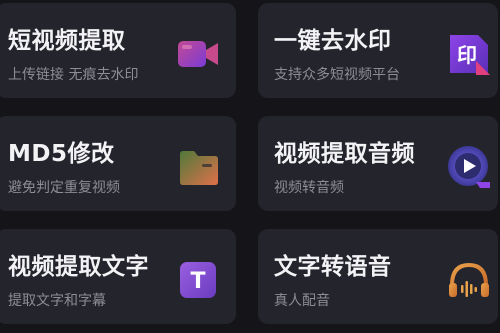  I want to click on text-icon-letter: T, so click(197, 281).